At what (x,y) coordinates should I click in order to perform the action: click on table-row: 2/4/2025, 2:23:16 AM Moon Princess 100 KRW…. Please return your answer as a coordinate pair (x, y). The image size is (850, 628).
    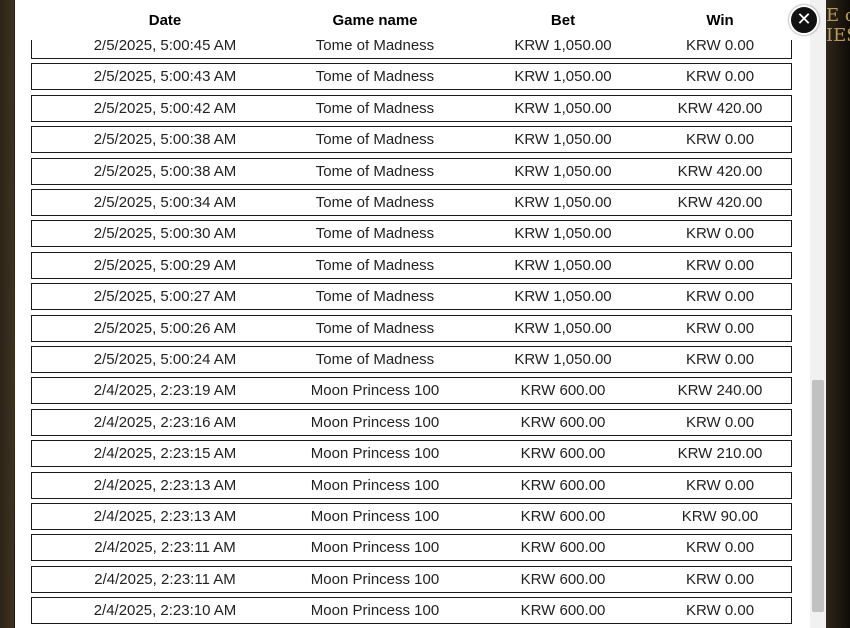
    Looking at the image, I should click on (411, 422).